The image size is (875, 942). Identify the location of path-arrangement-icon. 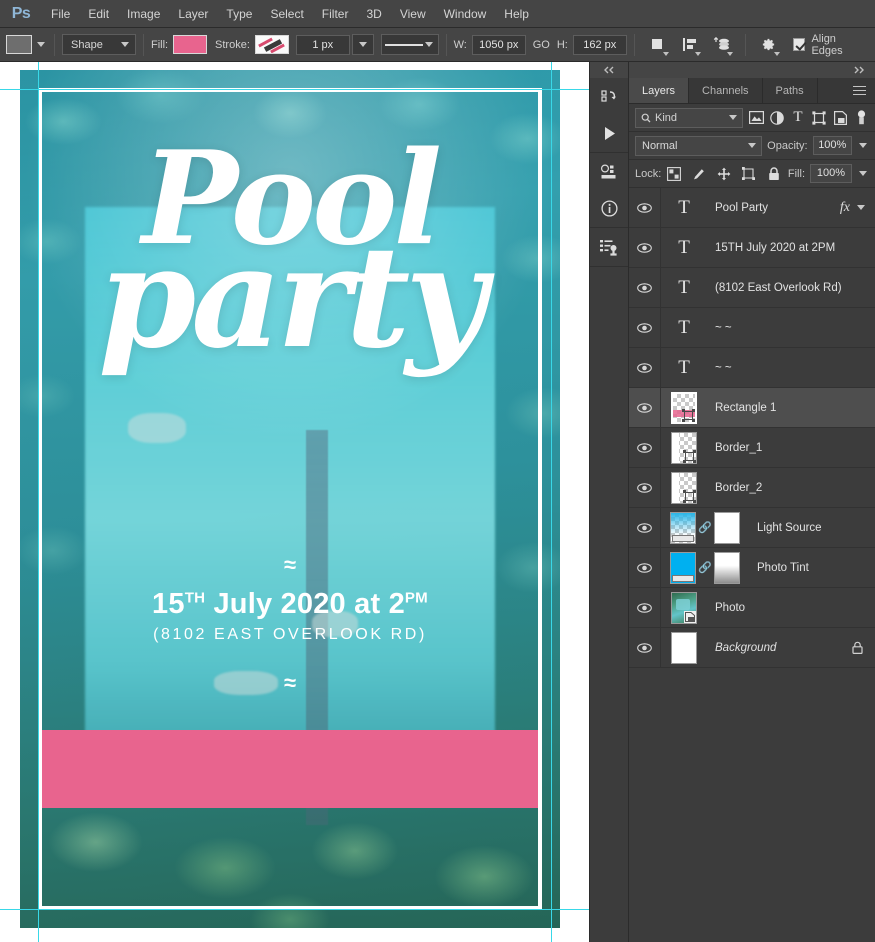
(722, 45).